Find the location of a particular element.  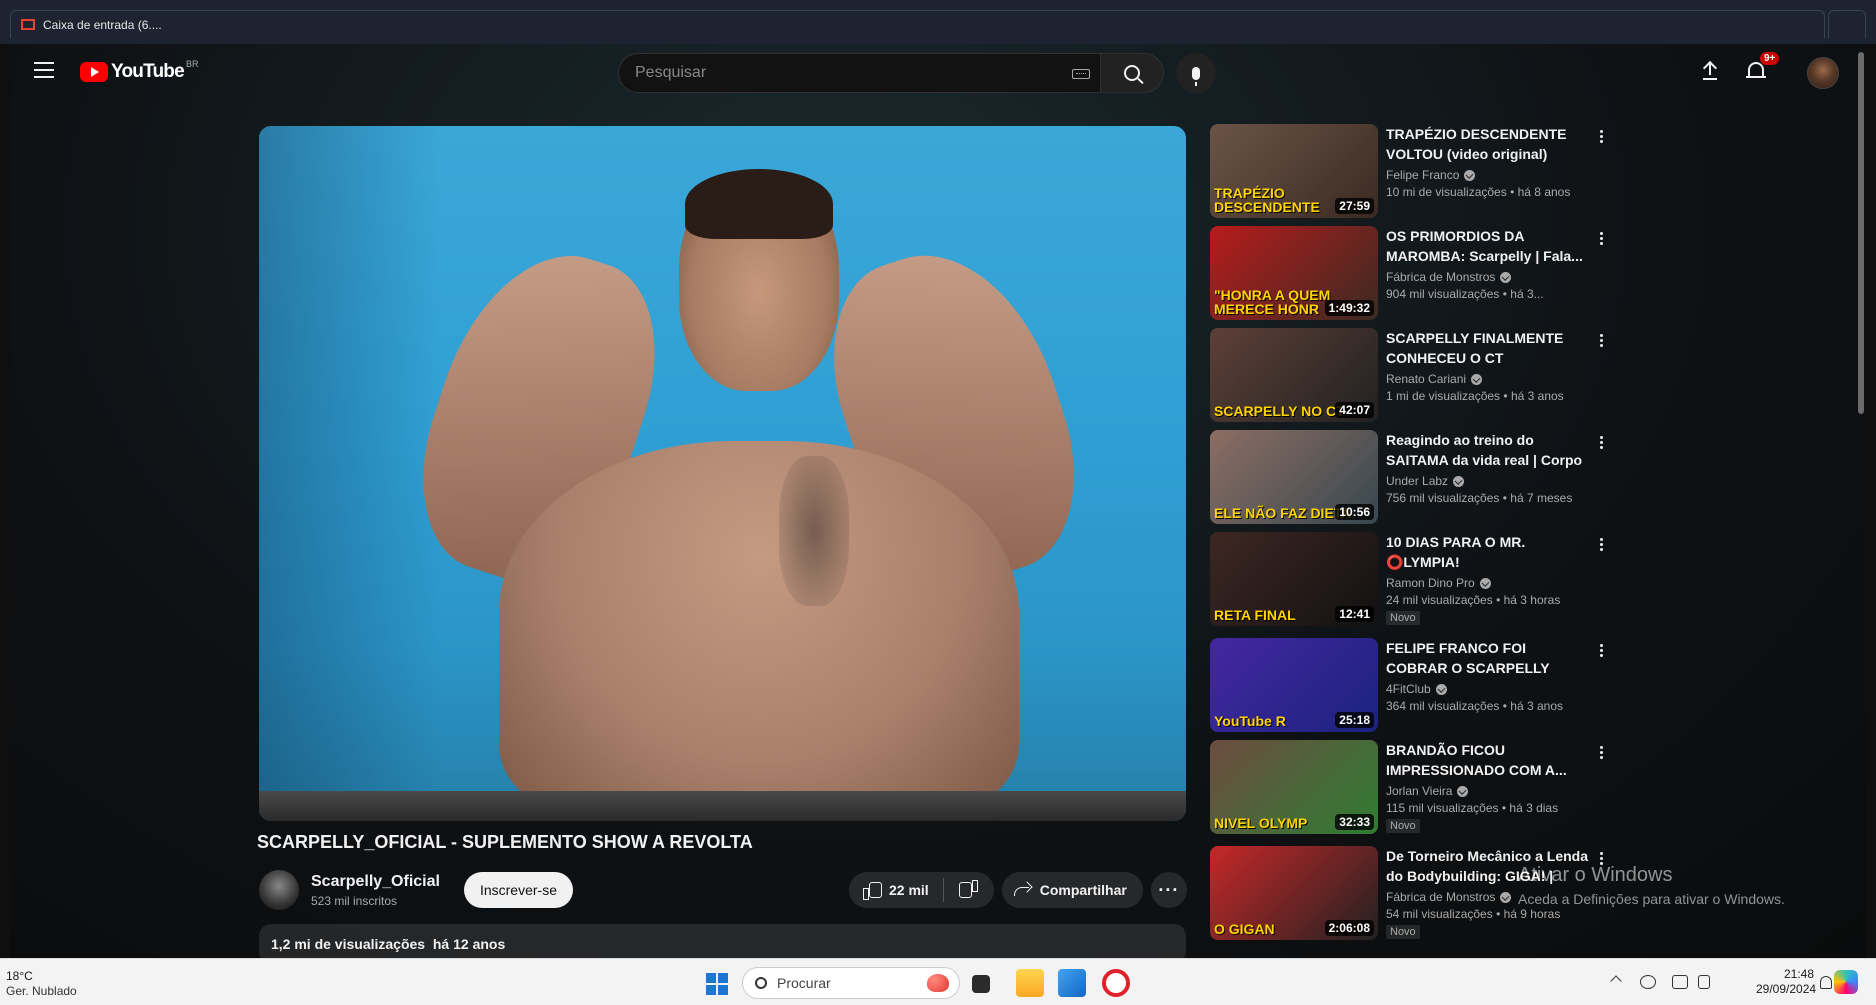

recommendation-views: 364 mil visualizações is located at coordinates (1443, 706).